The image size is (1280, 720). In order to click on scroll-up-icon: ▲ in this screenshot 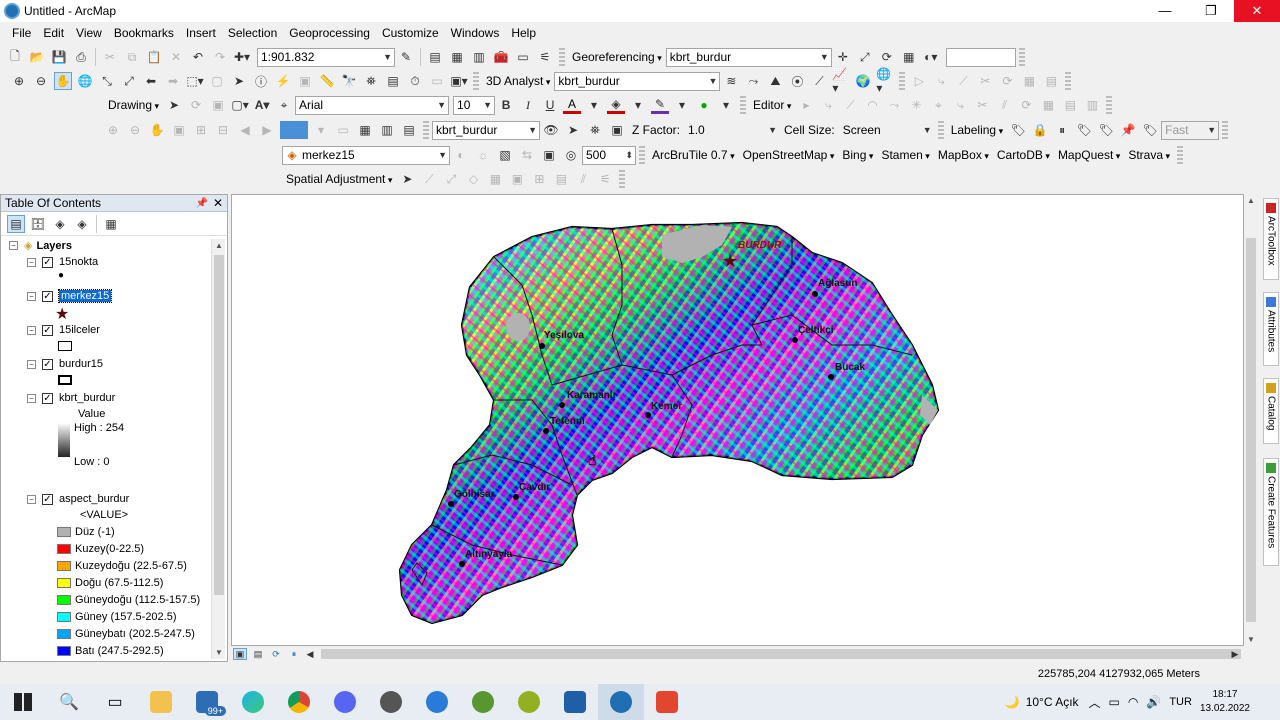, I will do `click(219, 245)`.